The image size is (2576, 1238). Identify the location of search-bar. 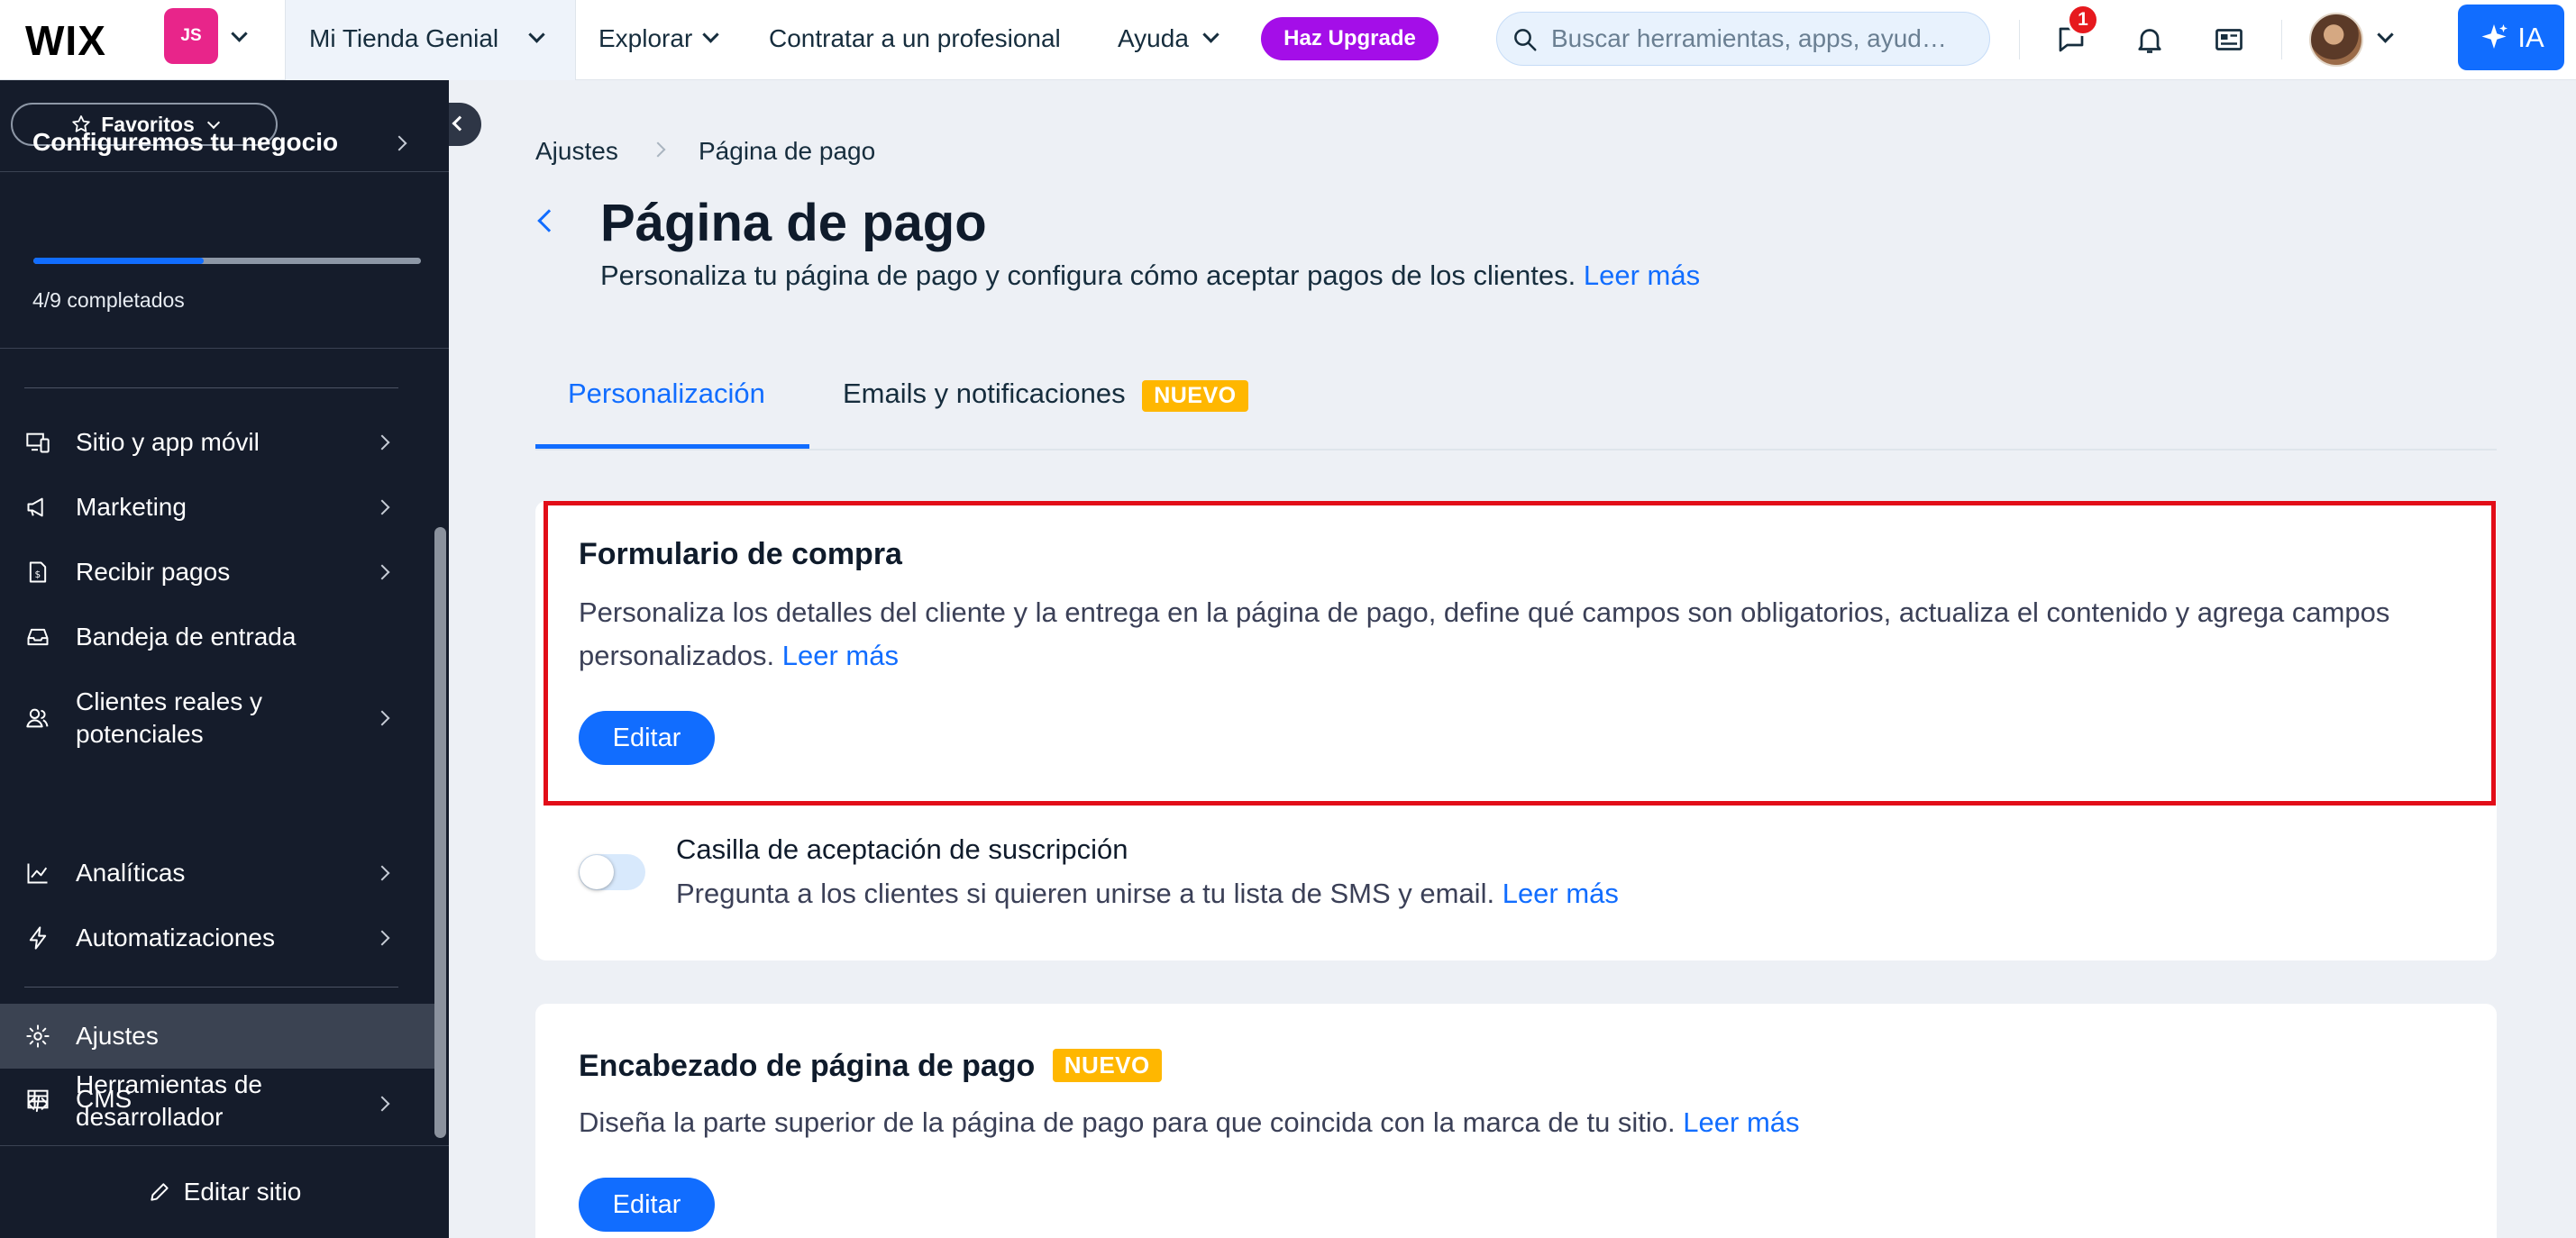
(1743, 39).